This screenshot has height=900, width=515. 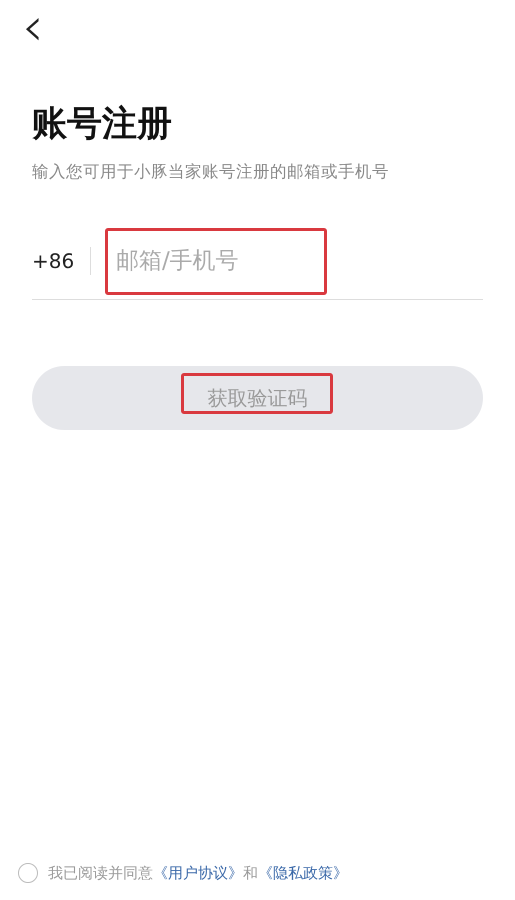 I want to click on agreement-text: 我已阅读并同意《用户协议》和《隐私政策》, so click(x=198, y=873).